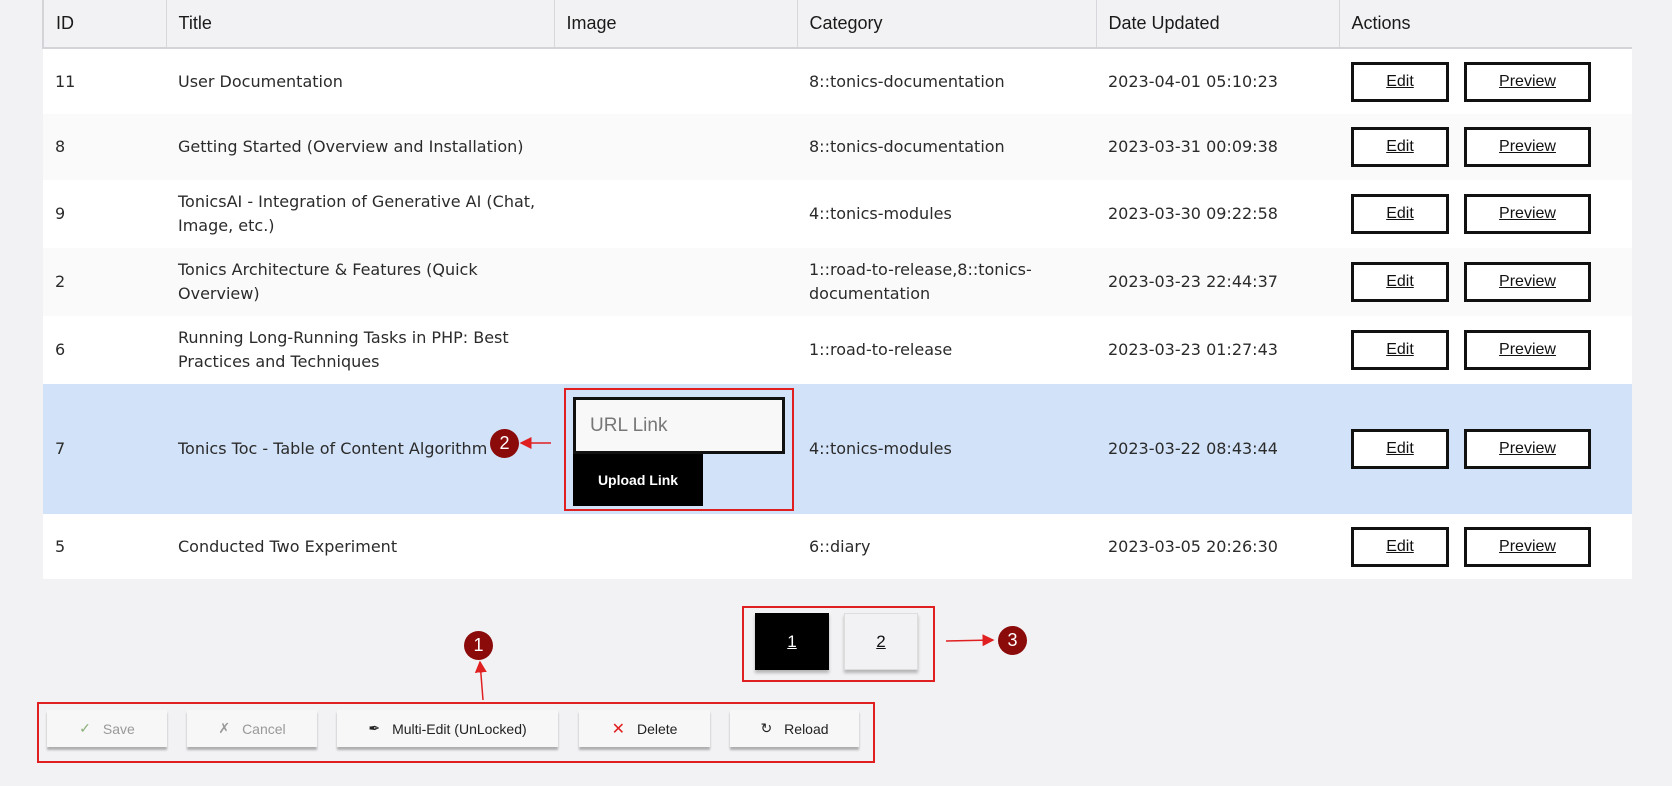  I want to click on page-2-button: 2, so click(881, 641).